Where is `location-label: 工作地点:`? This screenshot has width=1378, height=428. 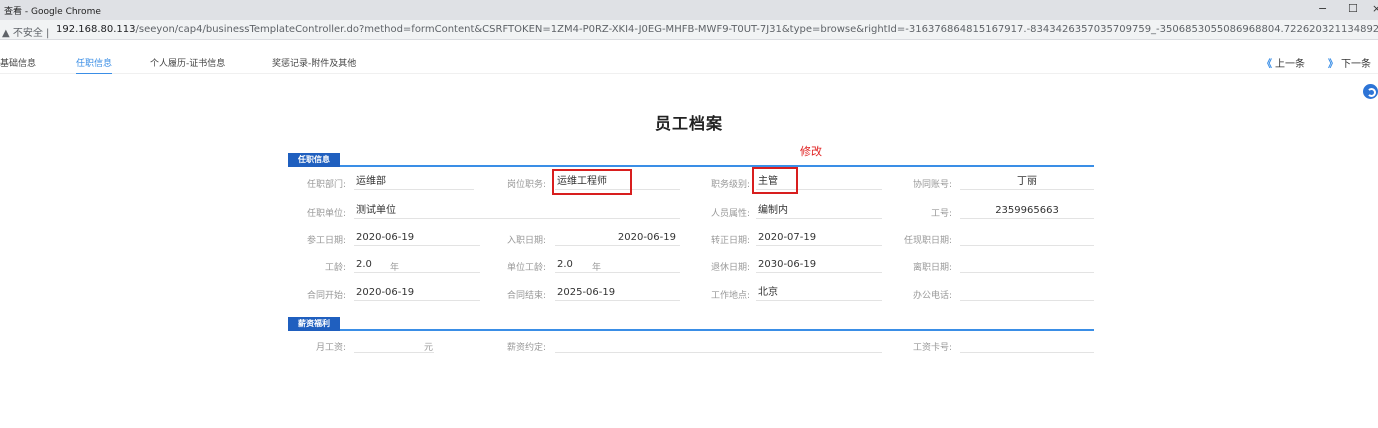 location-label: 工作地点: is located at coordinates (730, 296).